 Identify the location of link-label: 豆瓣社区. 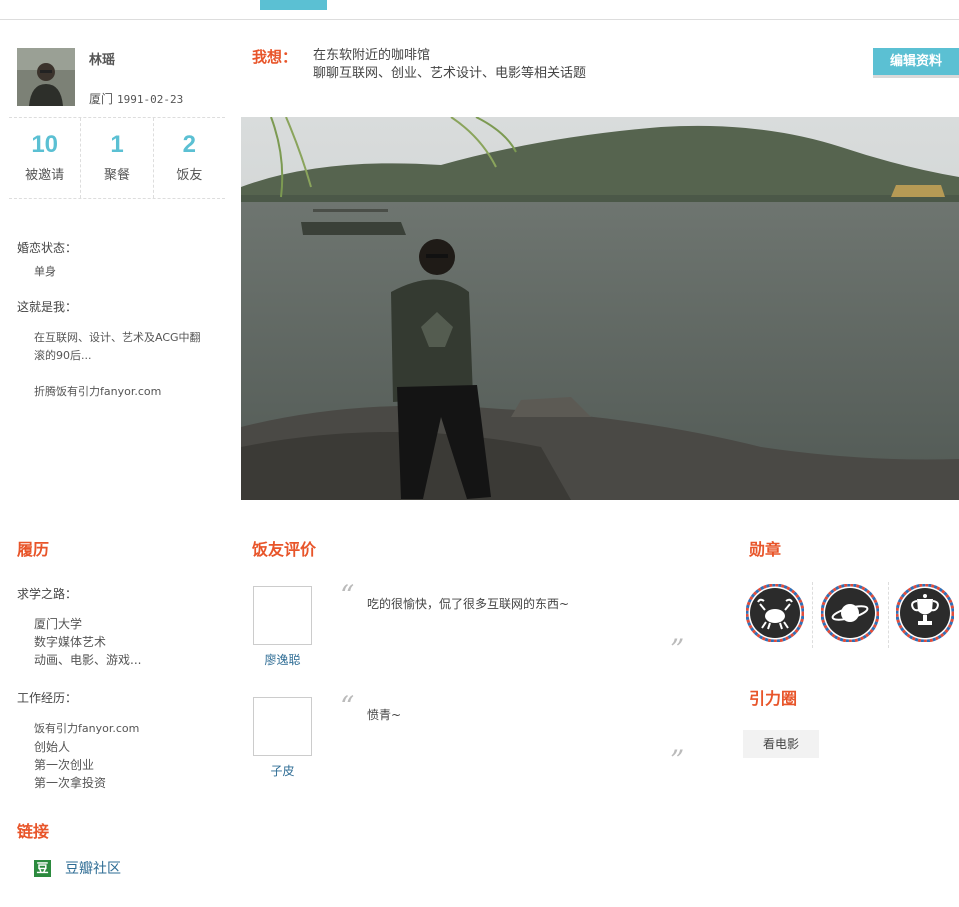
(93, 868).